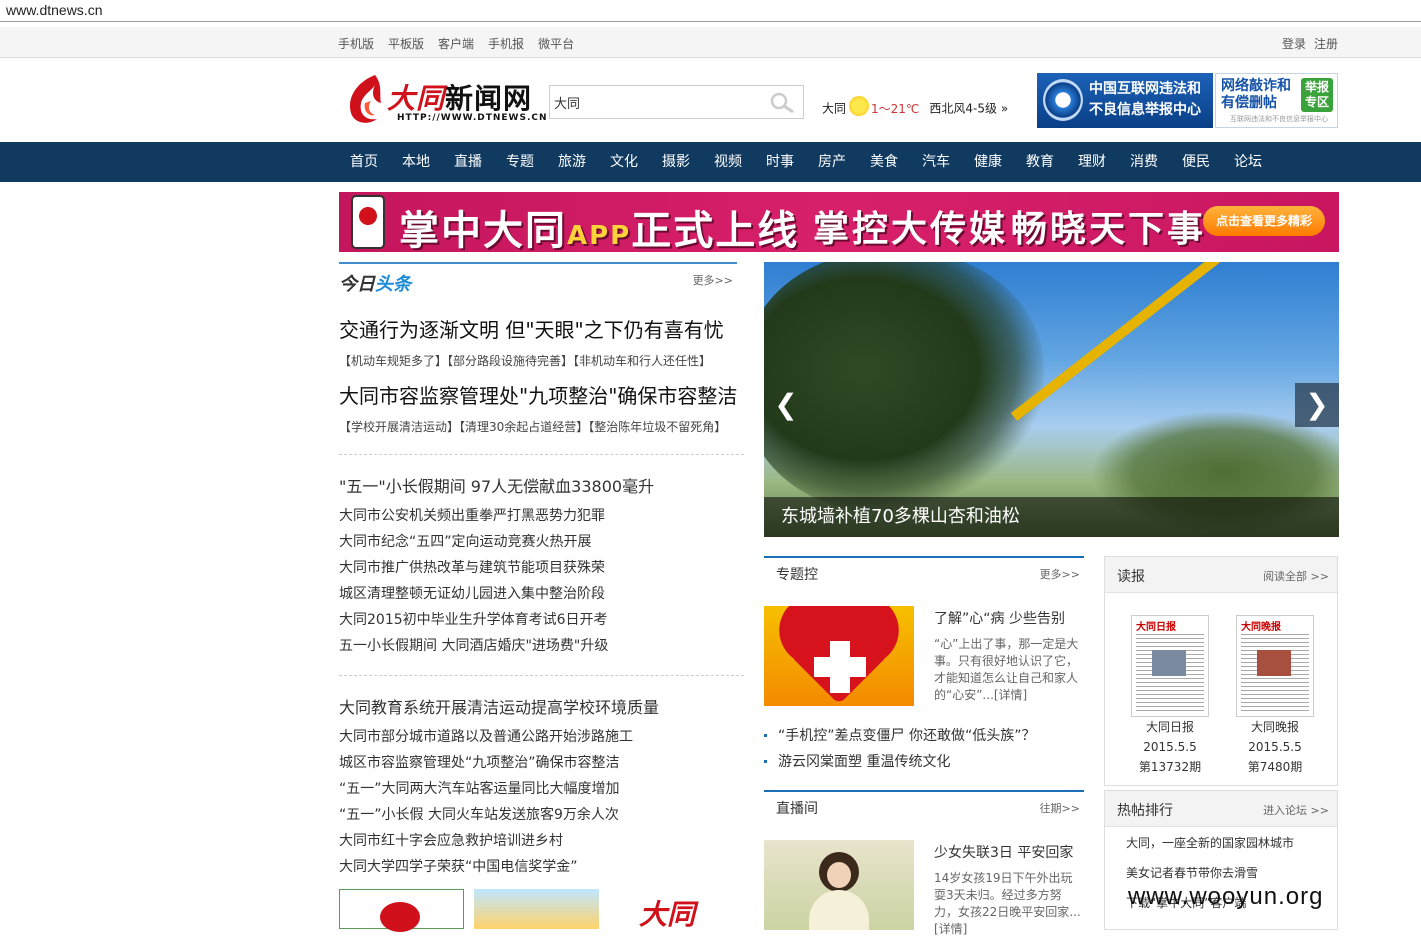  I want to click on list-item: “五一”小长假 大同火车站发送旅客9万余人次, so click(486, 815).